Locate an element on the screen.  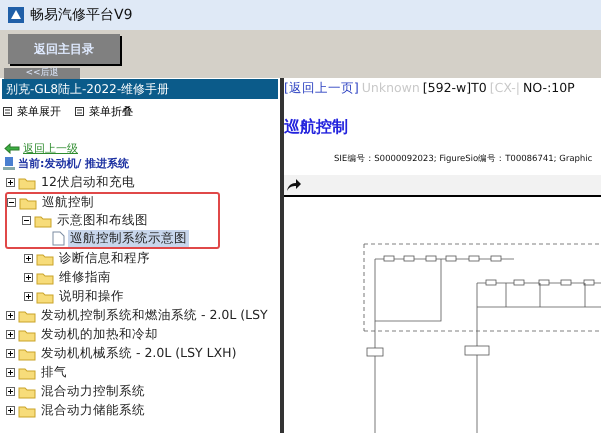
back-link: 返回上一级 is located at coordinates (50, 148).